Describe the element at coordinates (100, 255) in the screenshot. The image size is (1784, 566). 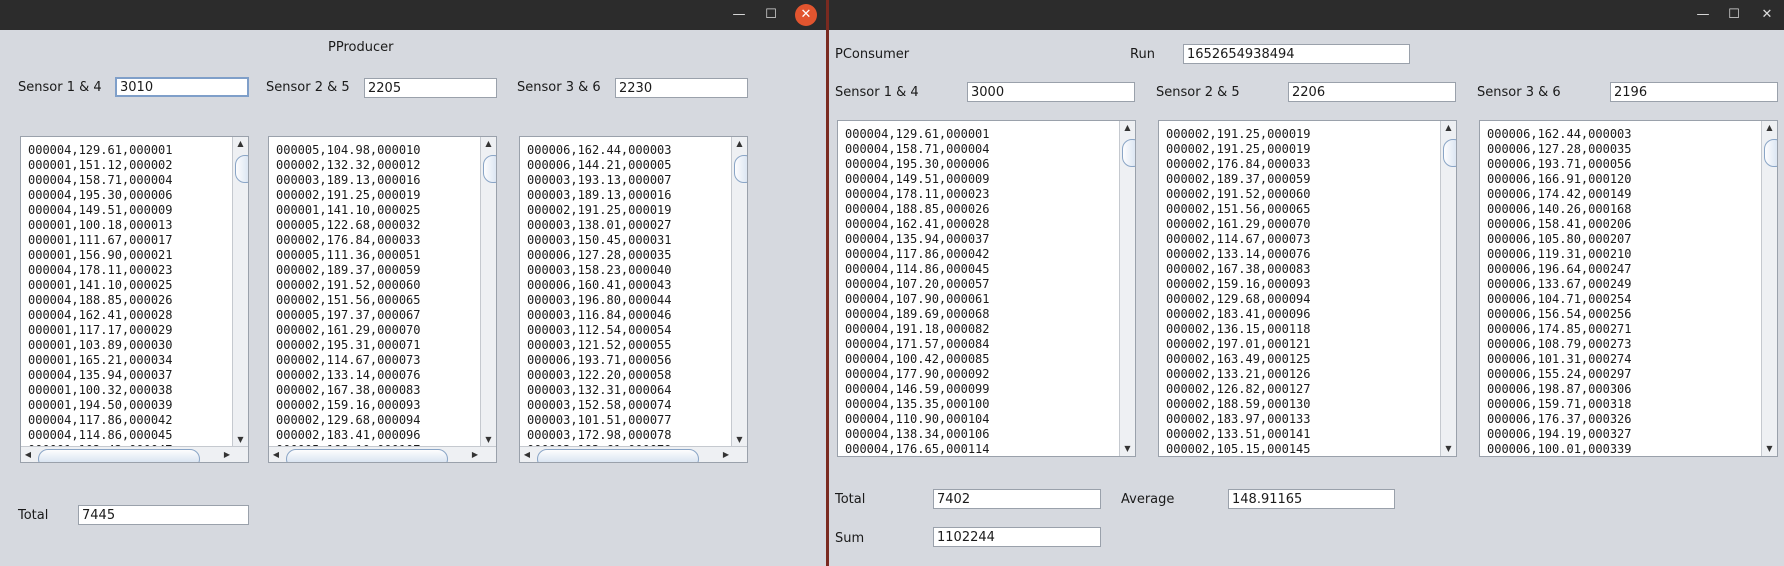
I see `list-item: 000001,156.90,000021` at that location.